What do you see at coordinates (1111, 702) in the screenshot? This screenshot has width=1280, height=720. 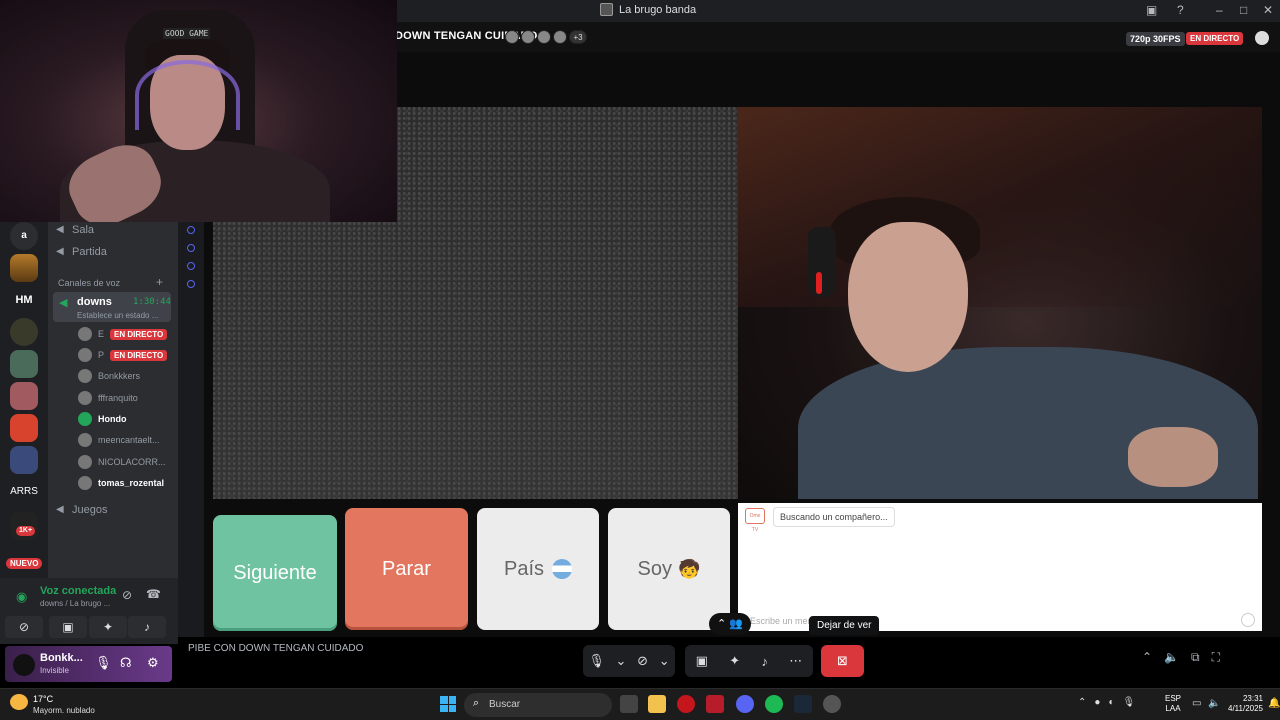 I see `tray-app-icon: ◐` at bounding box center [1111, 702].